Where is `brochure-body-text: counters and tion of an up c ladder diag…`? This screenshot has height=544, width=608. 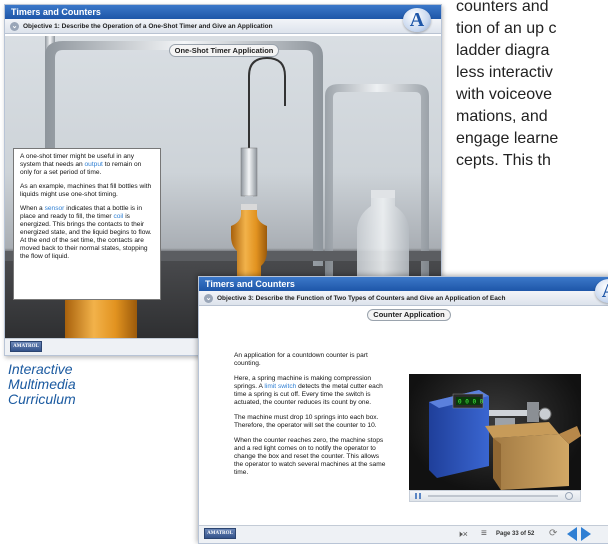
brochure-body-text: counters and tion of an up c ladder diag… is located at coordinates (507, 84).